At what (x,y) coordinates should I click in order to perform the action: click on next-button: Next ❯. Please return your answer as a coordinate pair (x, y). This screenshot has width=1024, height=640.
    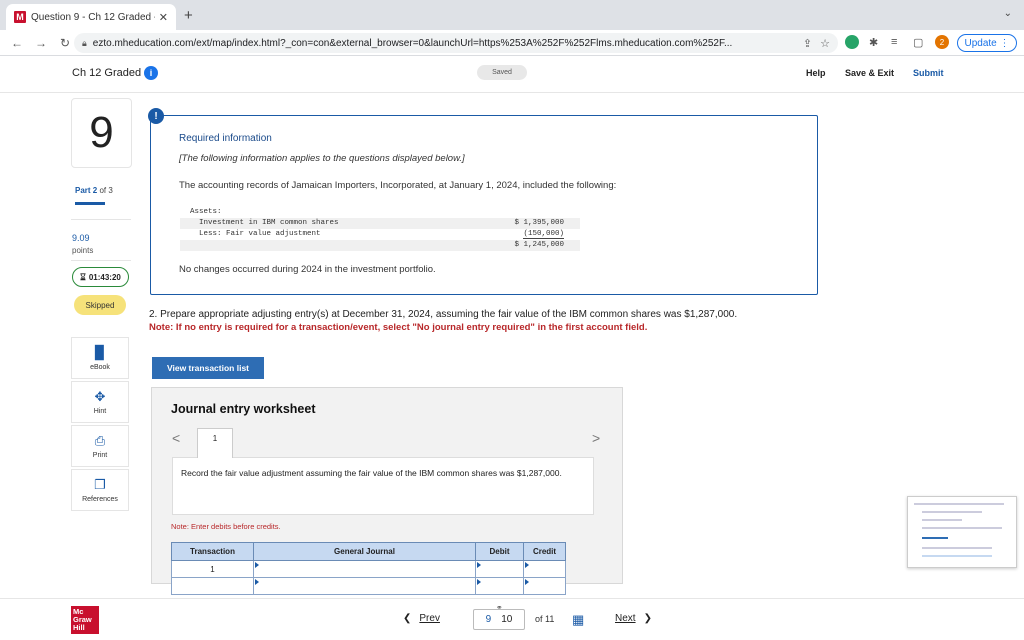
    Looking at the image, I should click on (633, 618).